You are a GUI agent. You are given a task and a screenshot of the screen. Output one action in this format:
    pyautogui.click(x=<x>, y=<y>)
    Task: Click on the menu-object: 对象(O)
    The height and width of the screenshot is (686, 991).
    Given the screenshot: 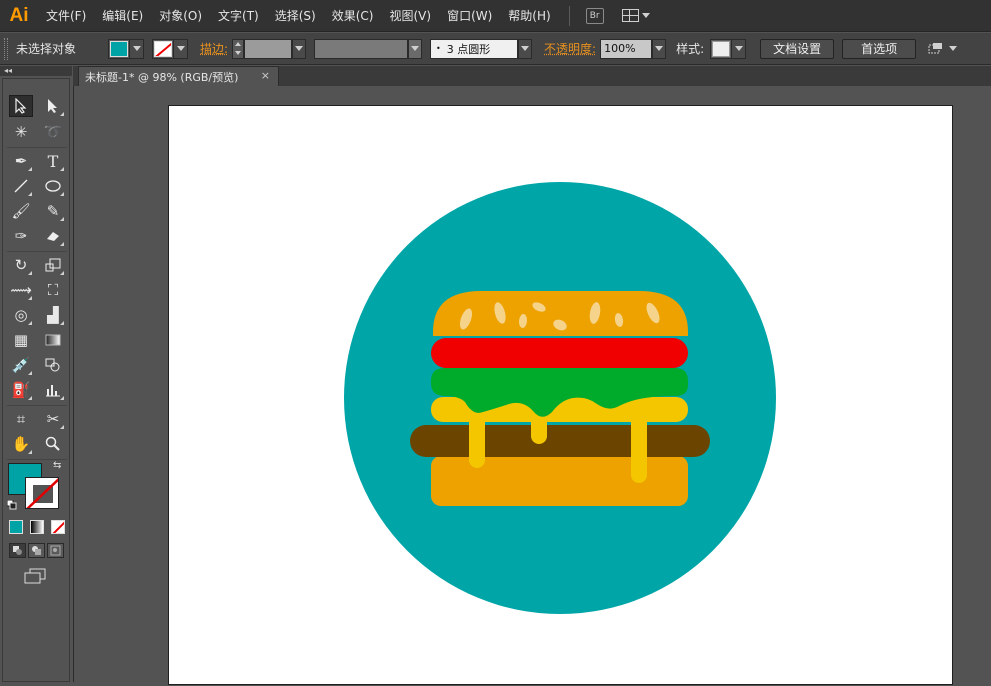 What is the action you would take?
    pyautogui.click(x=180, y=16)
    